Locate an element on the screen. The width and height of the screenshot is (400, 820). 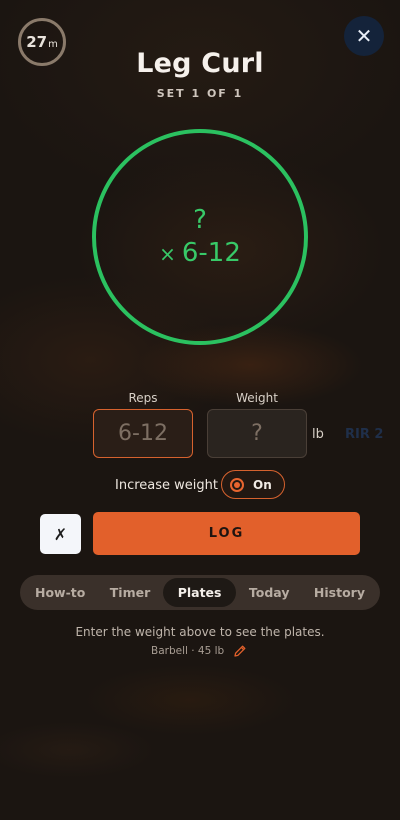
cross-icon: ✗ is located at coordinates (60, 534).